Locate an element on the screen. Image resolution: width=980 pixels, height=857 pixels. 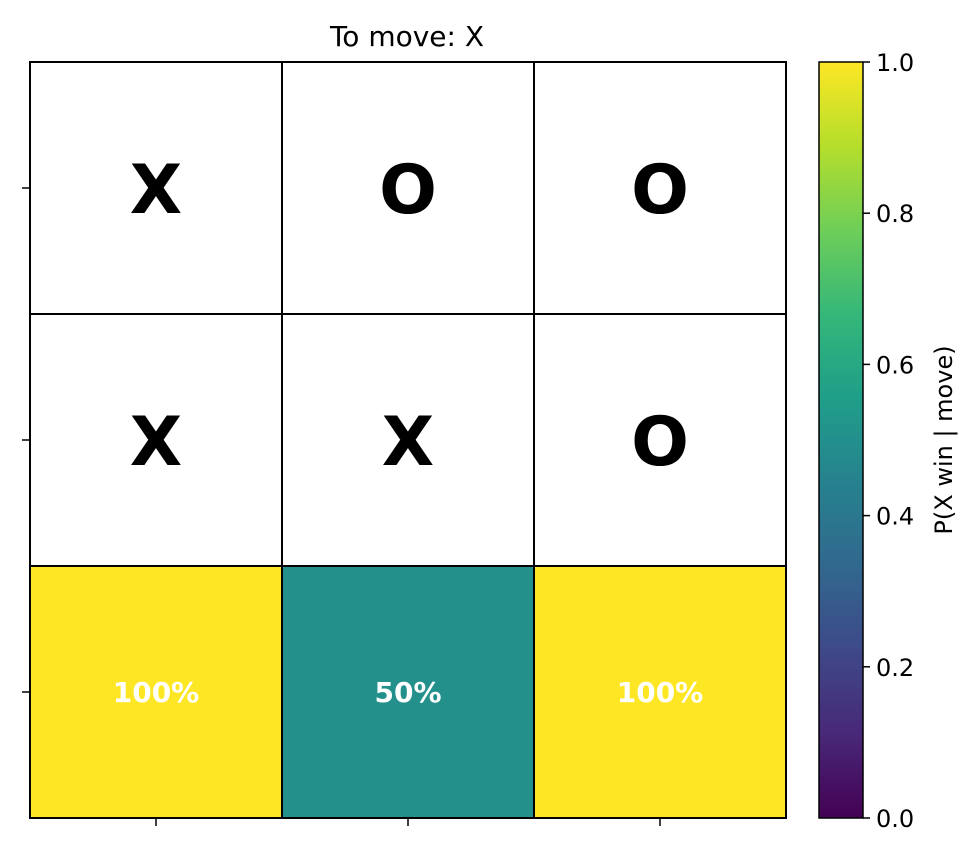
board-cell-r2-c1: 50% is located at coordinates (408, 692).